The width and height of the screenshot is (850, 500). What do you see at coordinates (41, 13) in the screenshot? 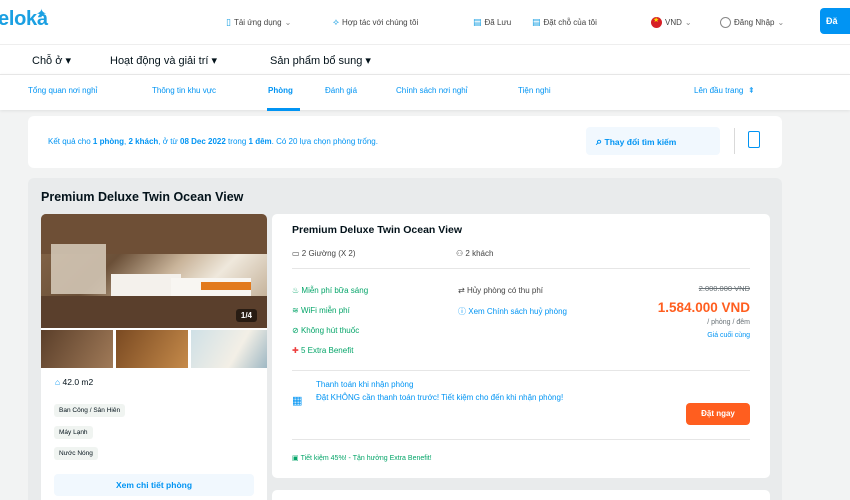
I see `logo-bird-icon: ✦` at bounding box center [41, 13].